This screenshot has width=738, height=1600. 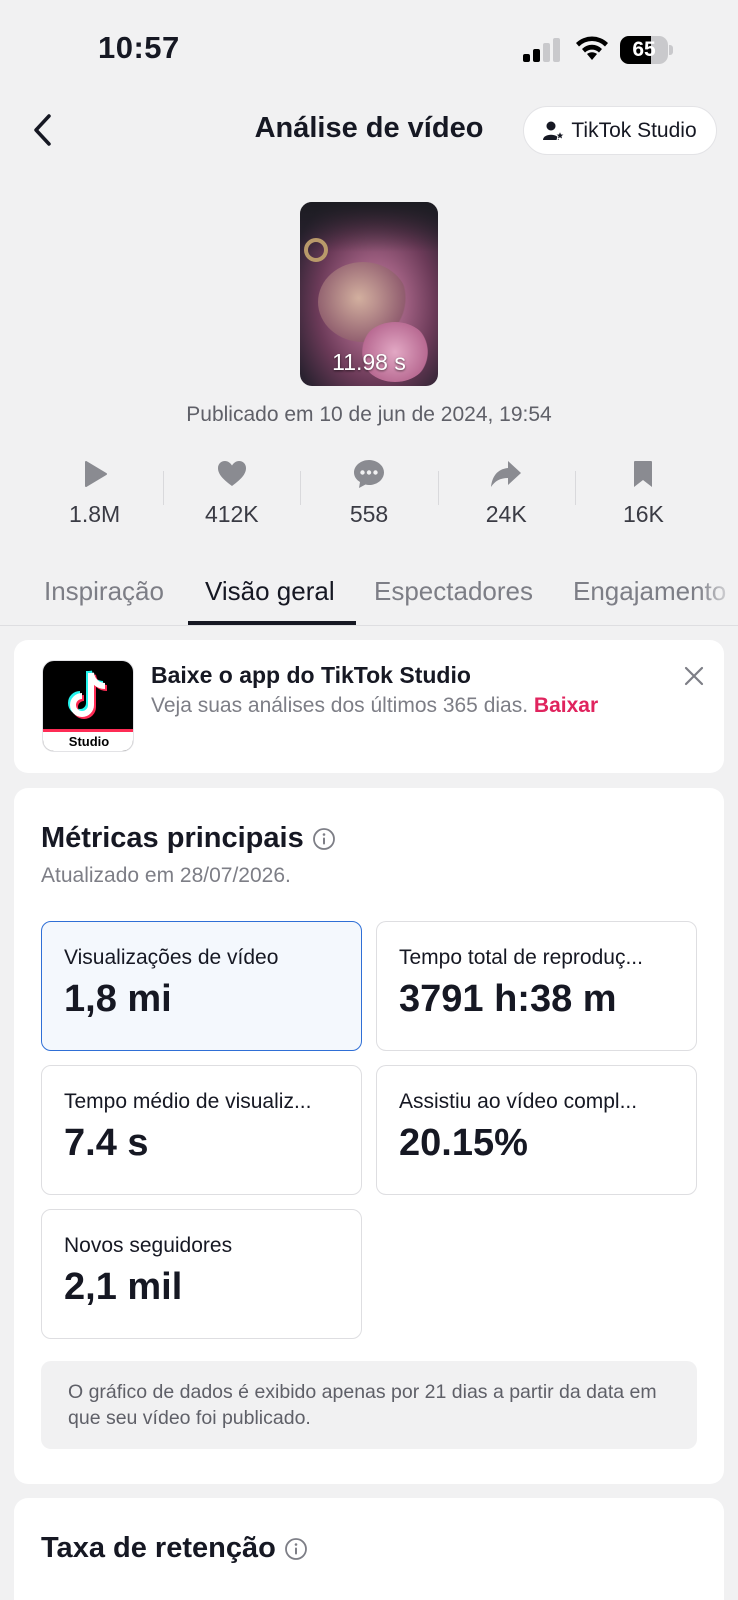 What do you see at coordinates (118, 999) in the screenshot?
I see `metric-value: 1,8 mi` at bounding box center [118, 999].